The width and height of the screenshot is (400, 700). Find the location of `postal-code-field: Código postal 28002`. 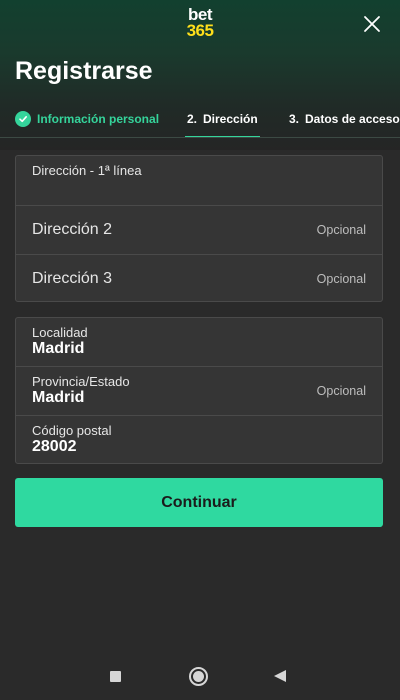

postal-code-field: Código postal 28002 is located at coordinates (199, 440).